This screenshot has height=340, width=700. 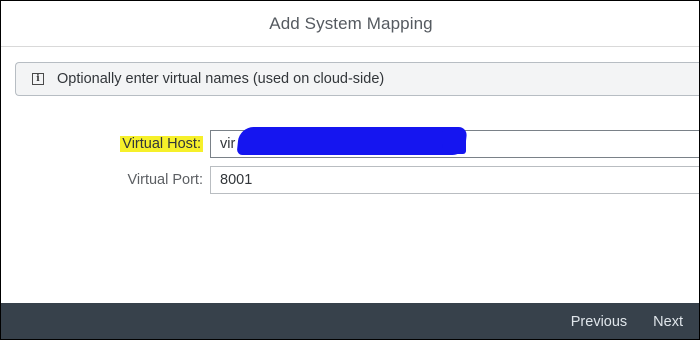 What do you see at coordinates (38, 79) in the screenshot?
I see `info-icon: i` at bounding box center [38, 79].